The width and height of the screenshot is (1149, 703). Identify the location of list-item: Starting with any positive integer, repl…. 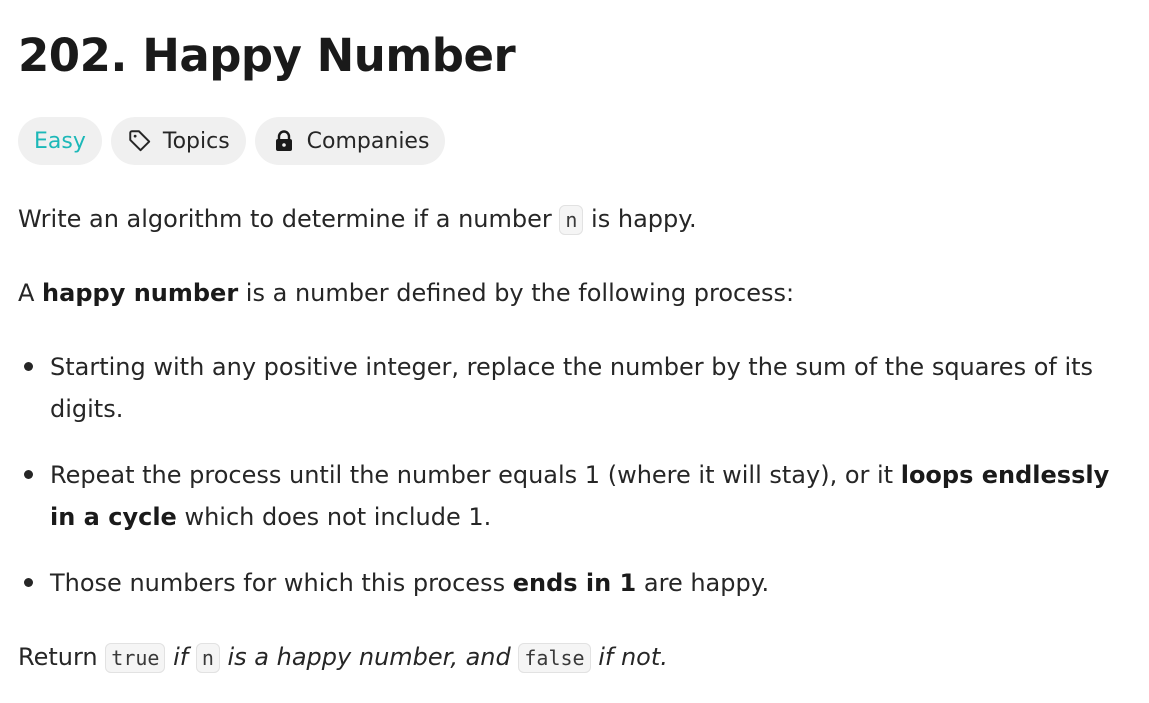
(573, 388).